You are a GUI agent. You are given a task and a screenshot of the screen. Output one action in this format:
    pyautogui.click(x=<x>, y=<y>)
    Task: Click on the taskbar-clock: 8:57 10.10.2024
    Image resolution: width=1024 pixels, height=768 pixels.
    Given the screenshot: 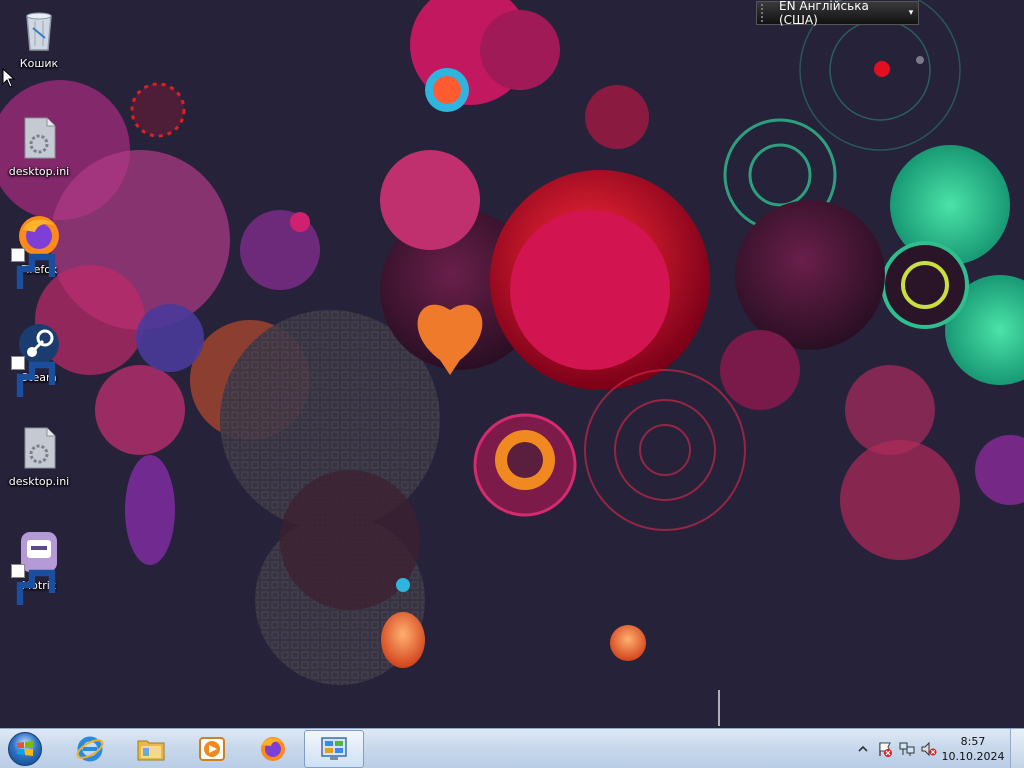 What is the action you would take?
    pyautogui.click(x=973, y=749)
    